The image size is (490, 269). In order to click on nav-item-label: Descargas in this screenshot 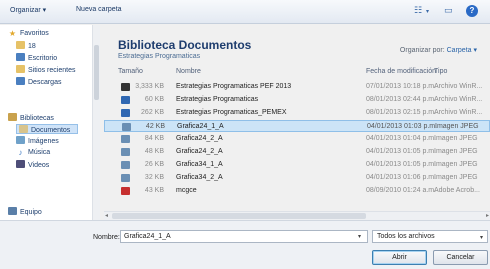, I will do `click(45, 82)`.